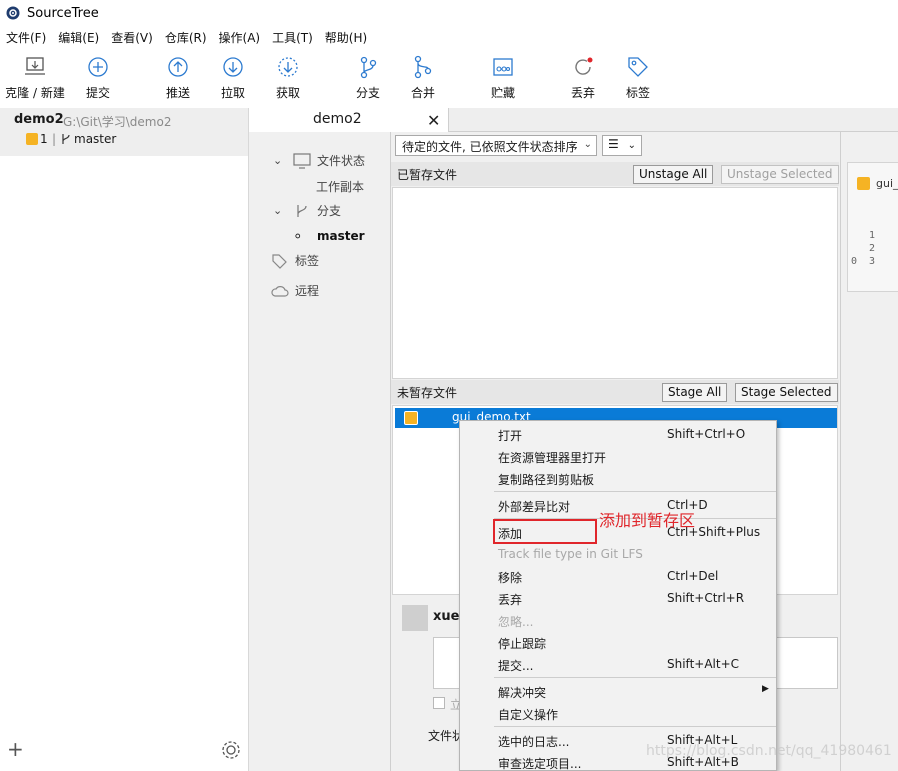 Image resolution: width=898 pixels, height=771 pixels. Describe the element at coordinates (134, 37) in the screenshot. I see `menu-view: 查看(V)` at that location.